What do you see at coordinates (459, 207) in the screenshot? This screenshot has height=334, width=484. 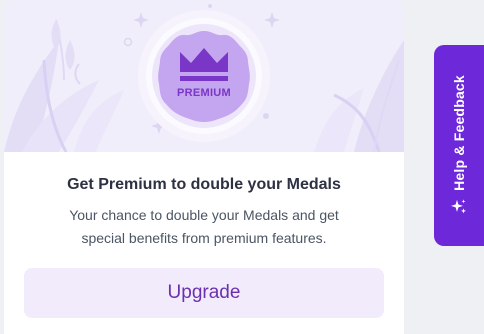 I see `sparkle-icon` at bounding box center [459, 207].